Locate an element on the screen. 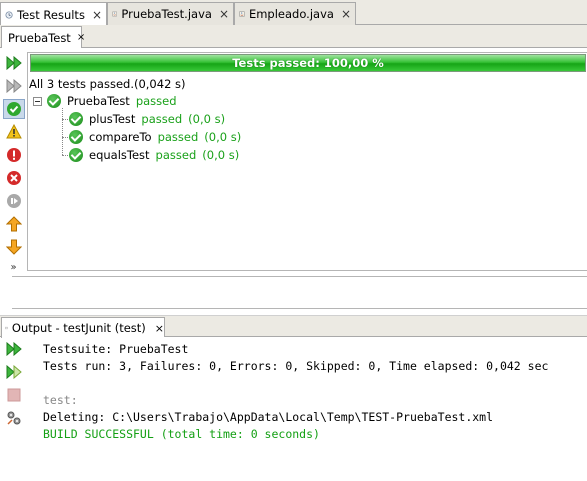  settings-button is located at coordinates (14, 418).